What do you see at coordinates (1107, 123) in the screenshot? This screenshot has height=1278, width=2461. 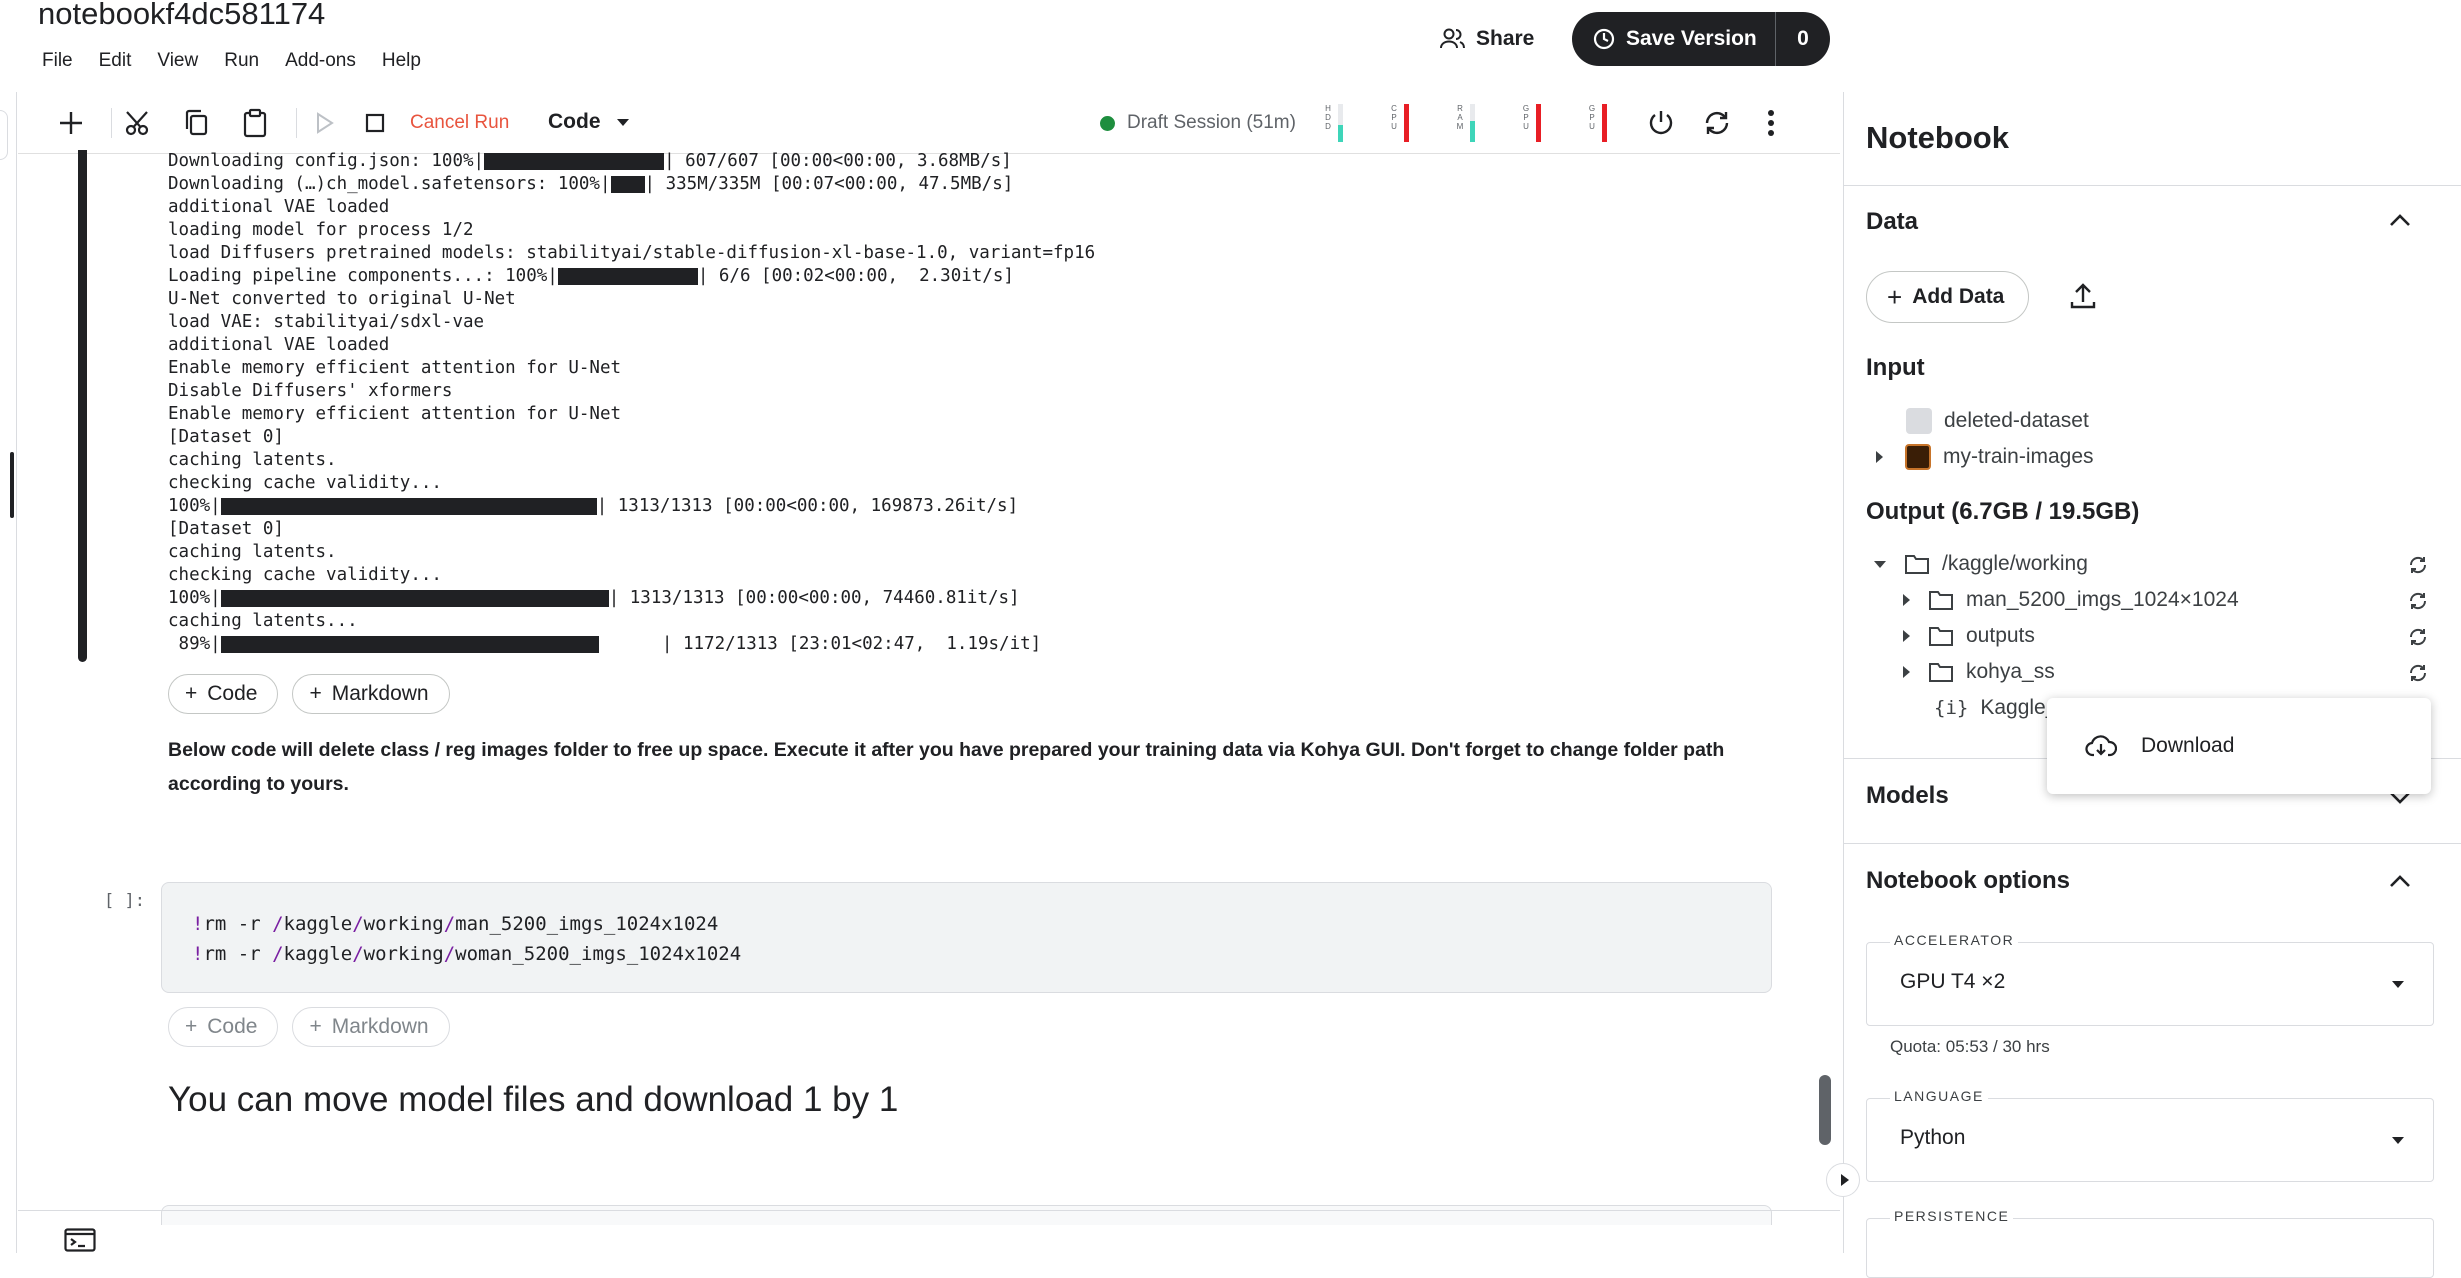 I see `session-dot-icon` at bounding box center [1107, 123].